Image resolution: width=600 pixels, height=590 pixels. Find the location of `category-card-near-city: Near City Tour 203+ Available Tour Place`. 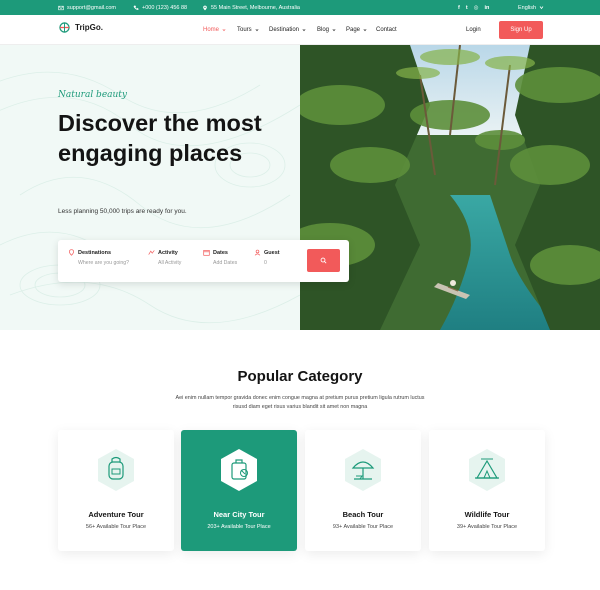

category-card-near-city: Near City Tour 203+ Available Tour Place is located at coordinates (239, 490).